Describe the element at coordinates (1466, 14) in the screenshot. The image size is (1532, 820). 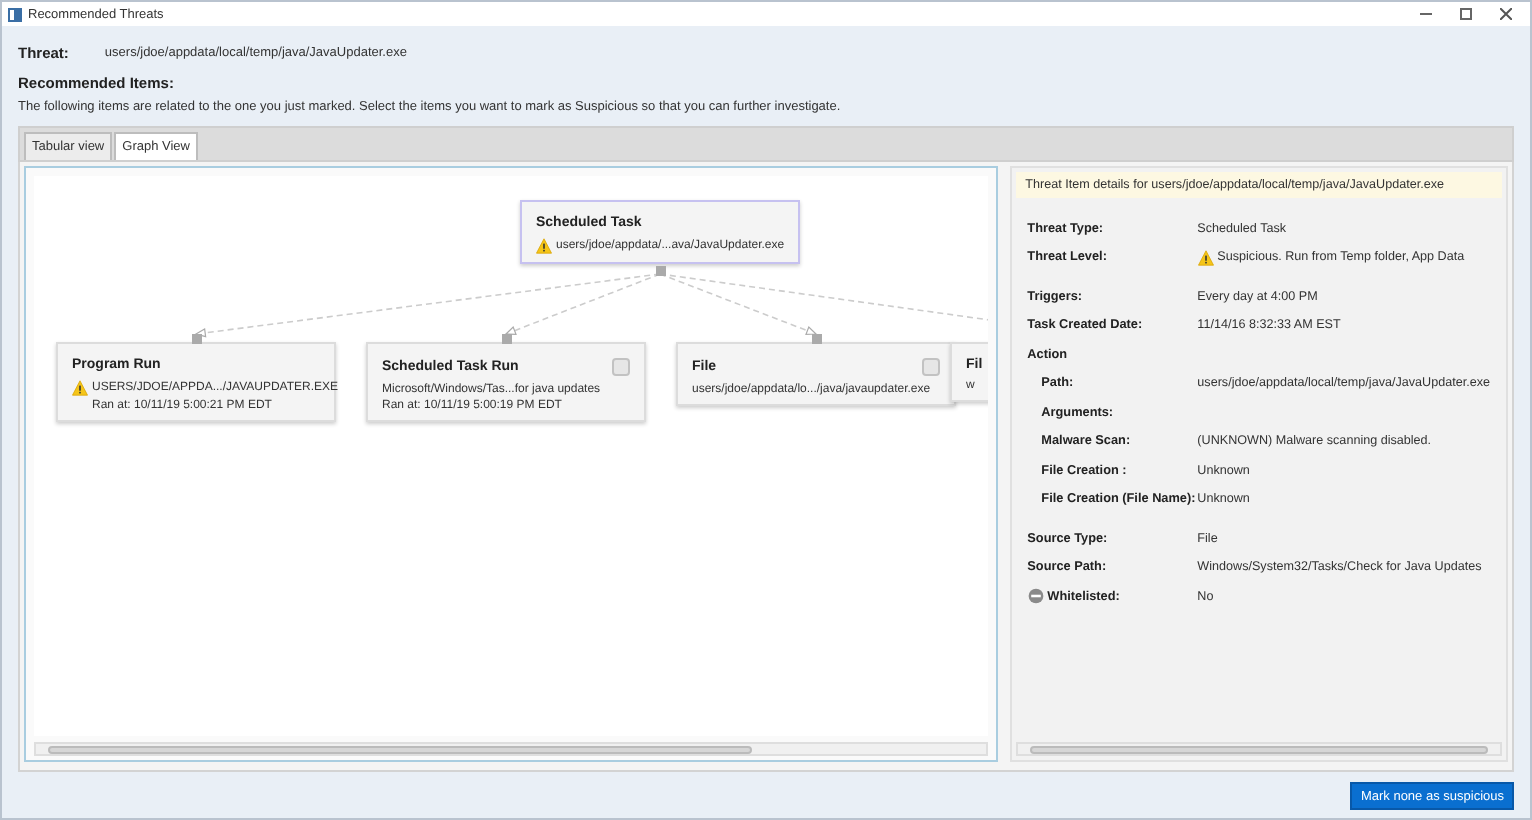
I see `maximize-icon` at that location.